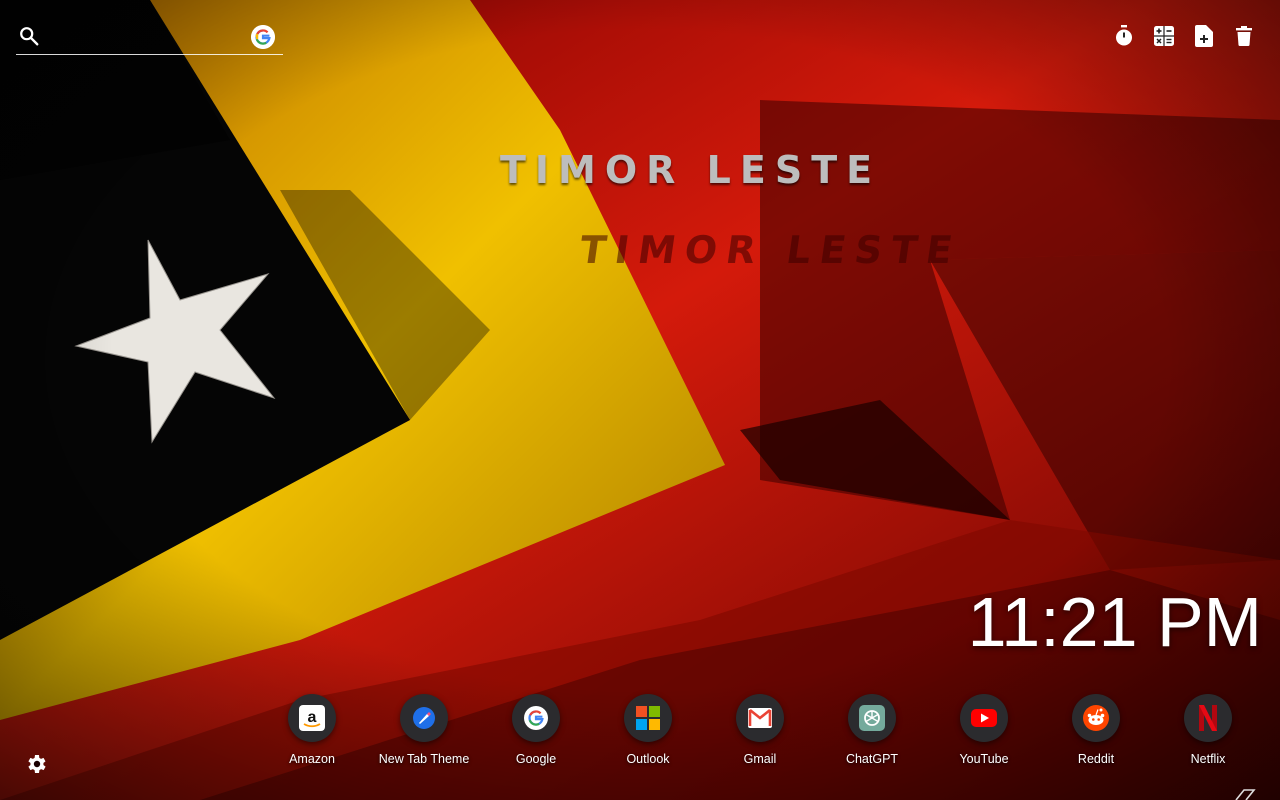 The image size is (1280, 800). What do you see at coordinates (424, 759) in the screenshot?
I see `shortcut-label: New Tab Theme` at bounding box center [424, 759].